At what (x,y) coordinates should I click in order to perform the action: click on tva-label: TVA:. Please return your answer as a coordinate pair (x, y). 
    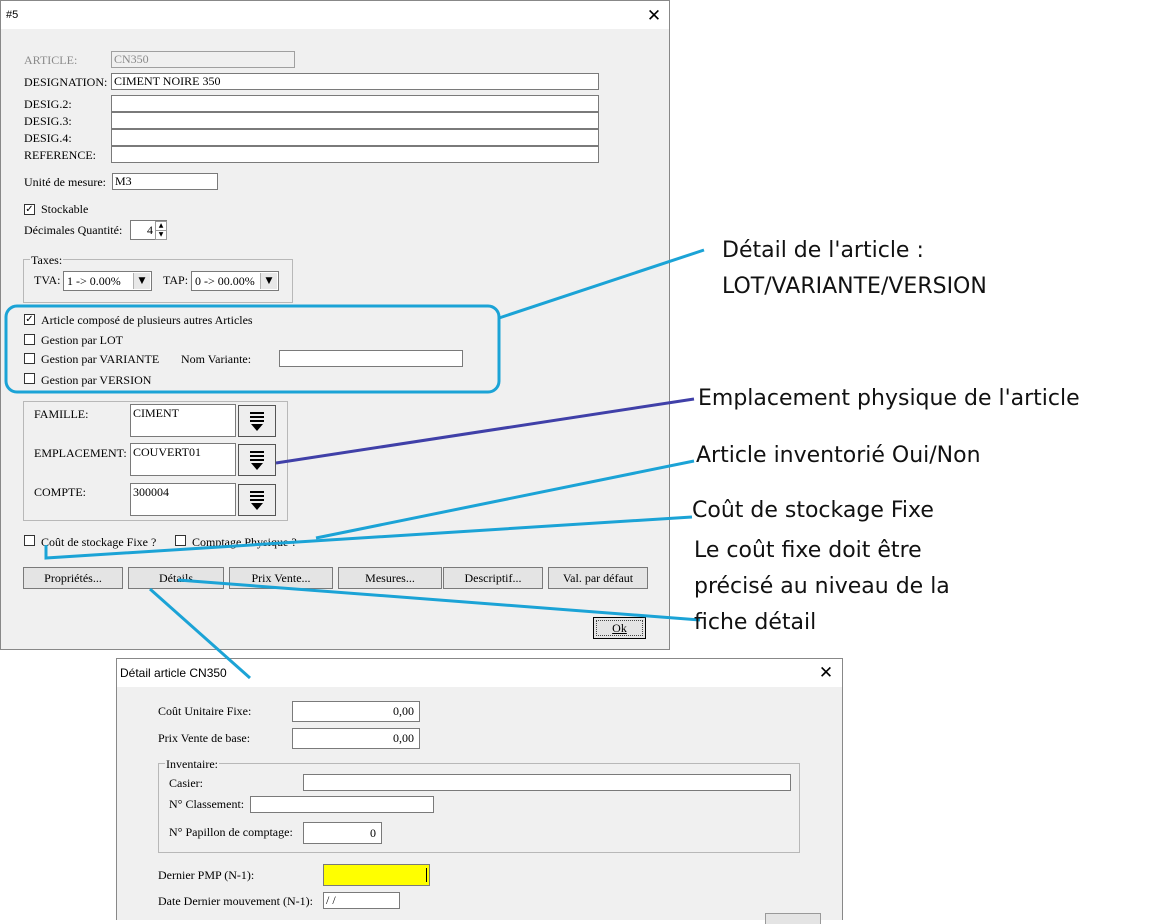
    Looking at the image, I should click on (47, 280).